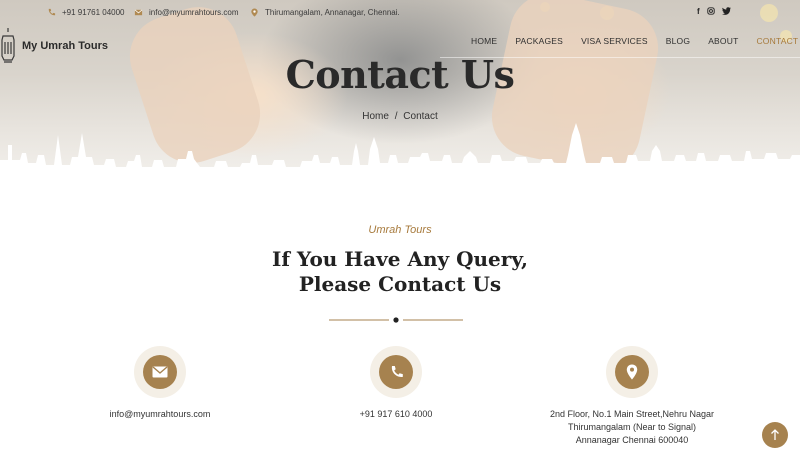 The width and height of the screenshot is (800, 463). I want to click on instagram-icon, so click(710, 11).